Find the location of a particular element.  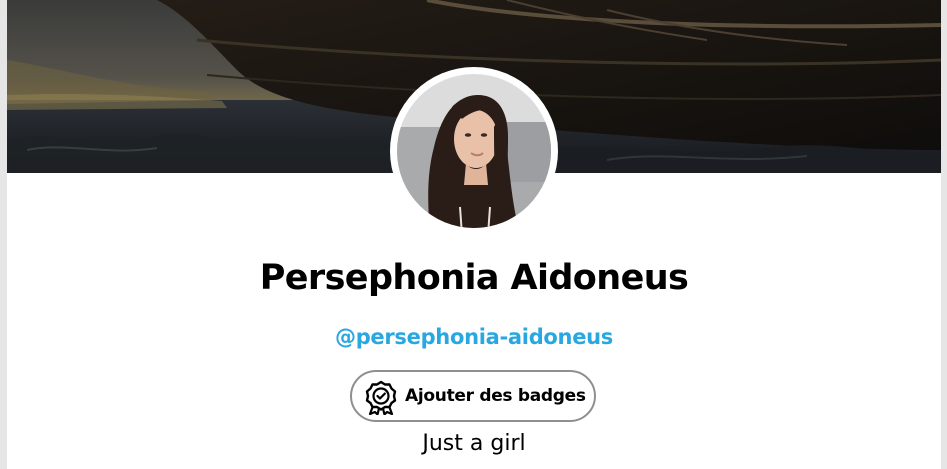

profile-handle: @persephonia-aidoneus is located at coordinates (474, 337).